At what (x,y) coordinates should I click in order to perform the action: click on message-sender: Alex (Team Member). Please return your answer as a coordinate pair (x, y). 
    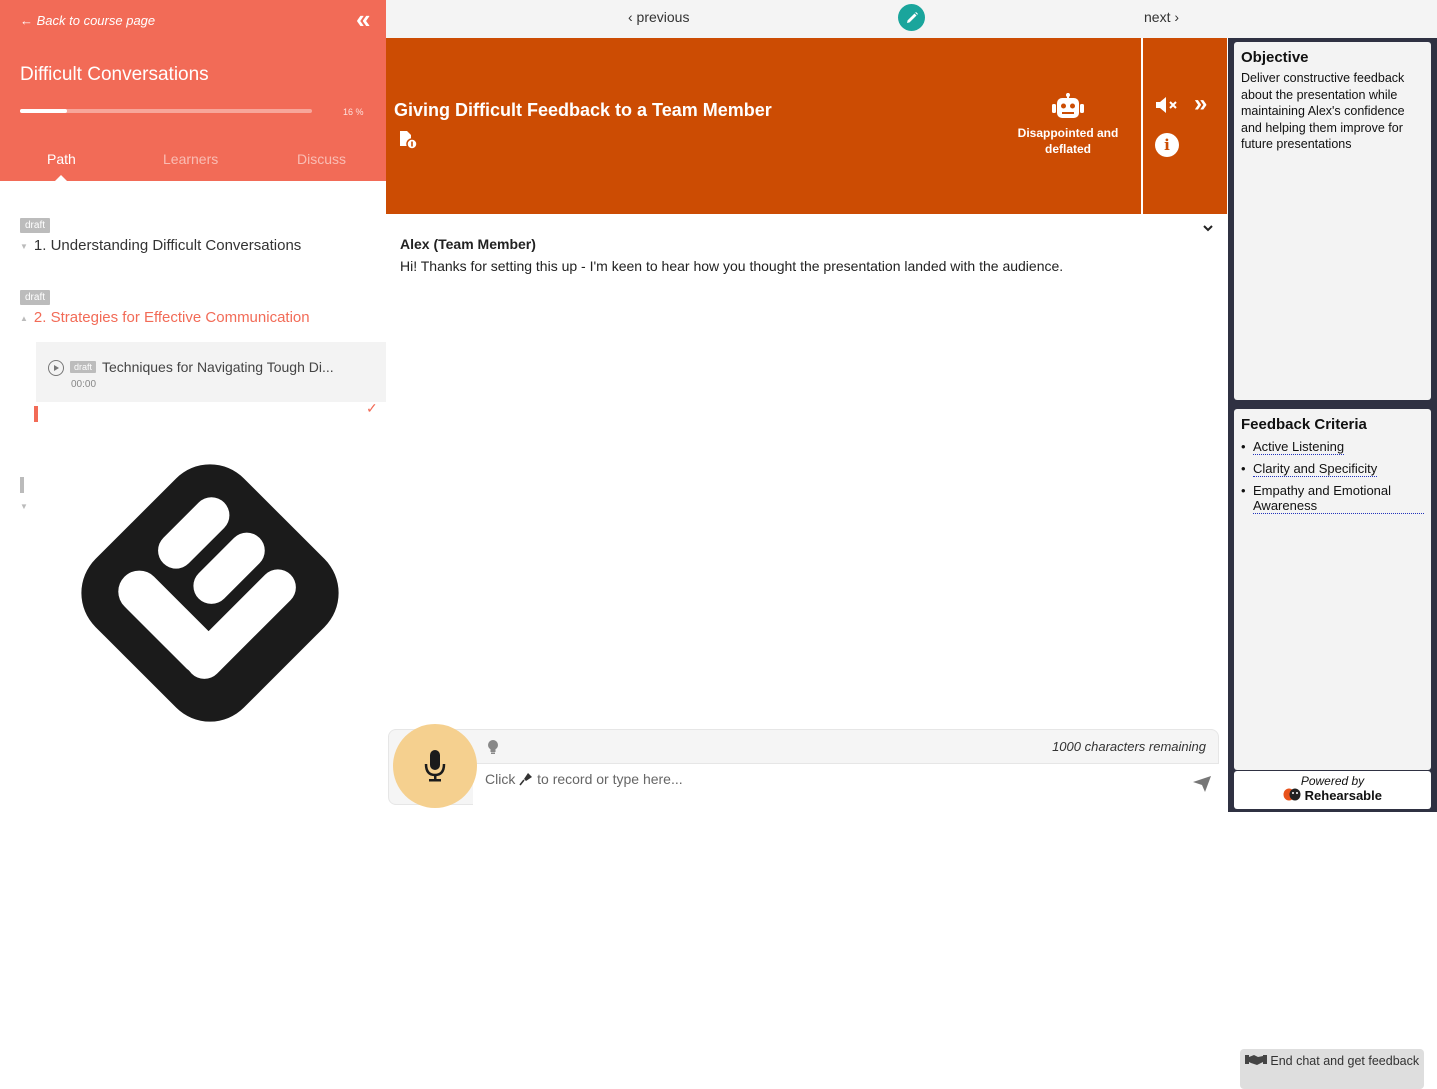
    Looking at the image, I should click on (468, 244).